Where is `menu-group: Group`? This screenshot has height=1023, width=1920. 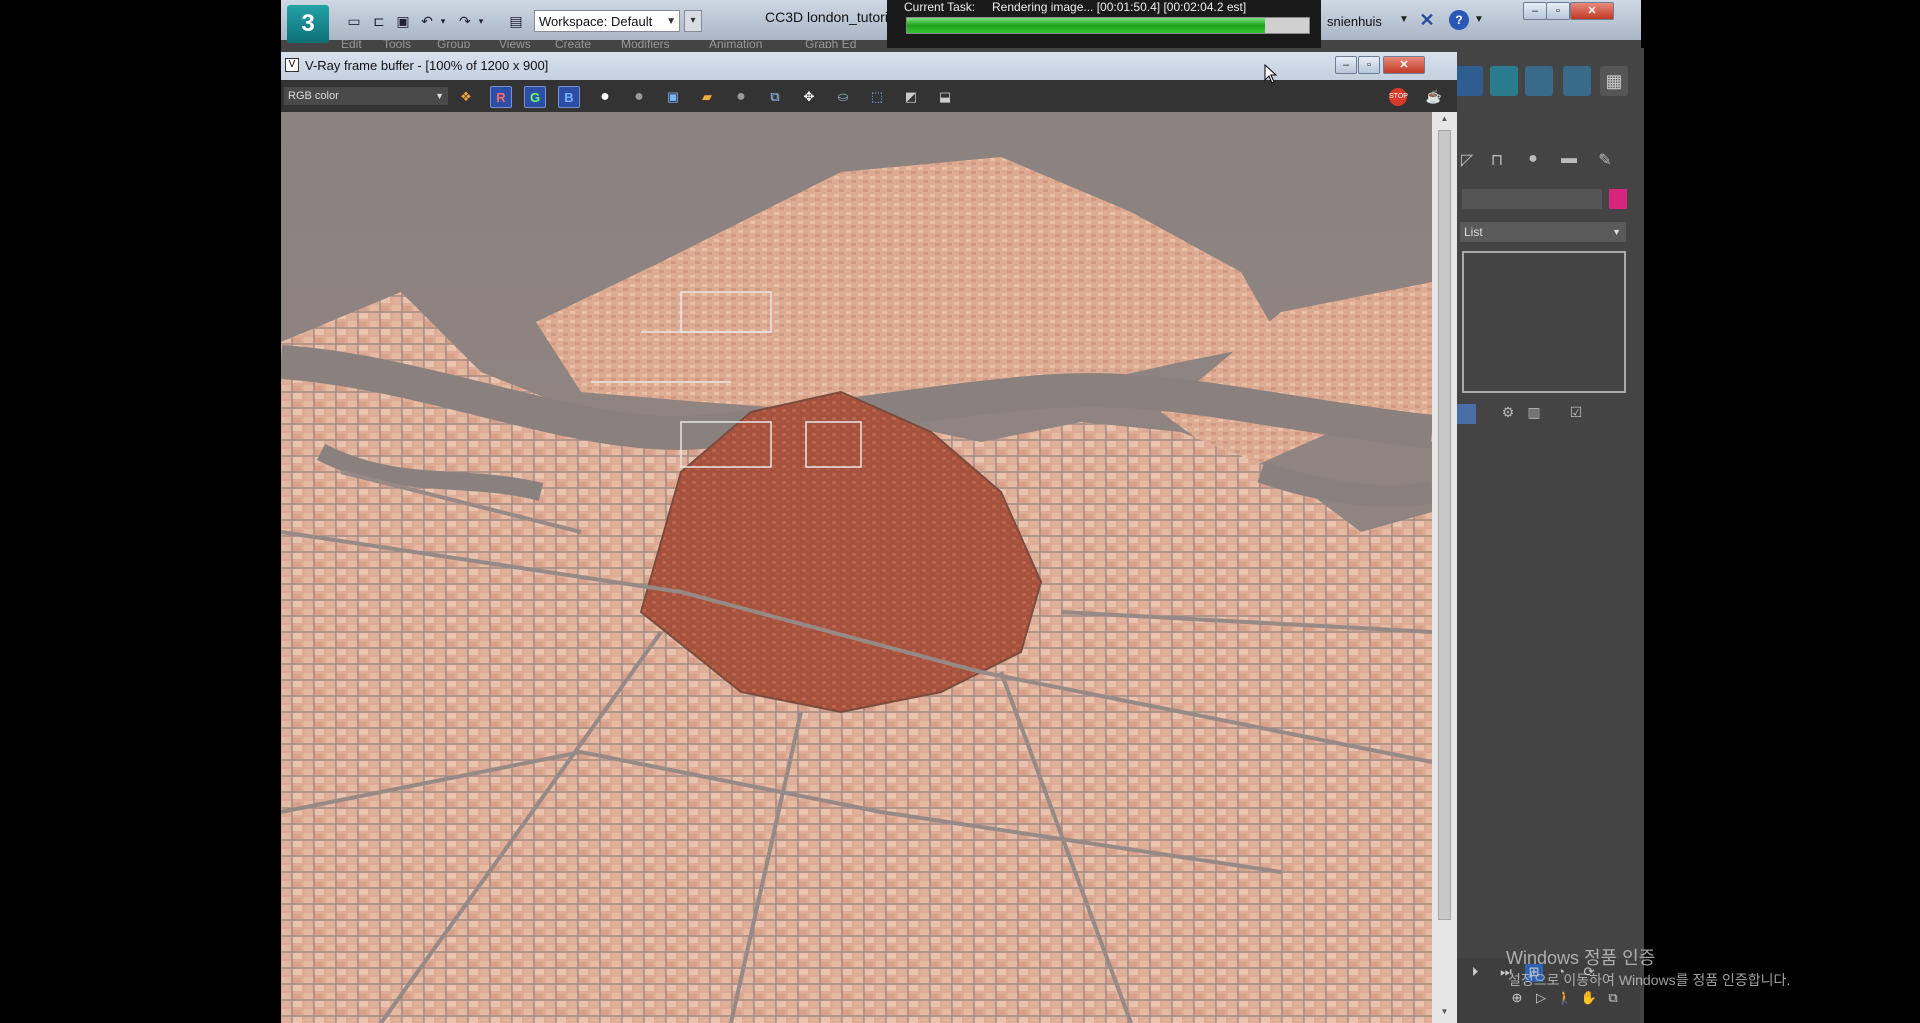 menu-group: Group is located at coordinates (453, 44).